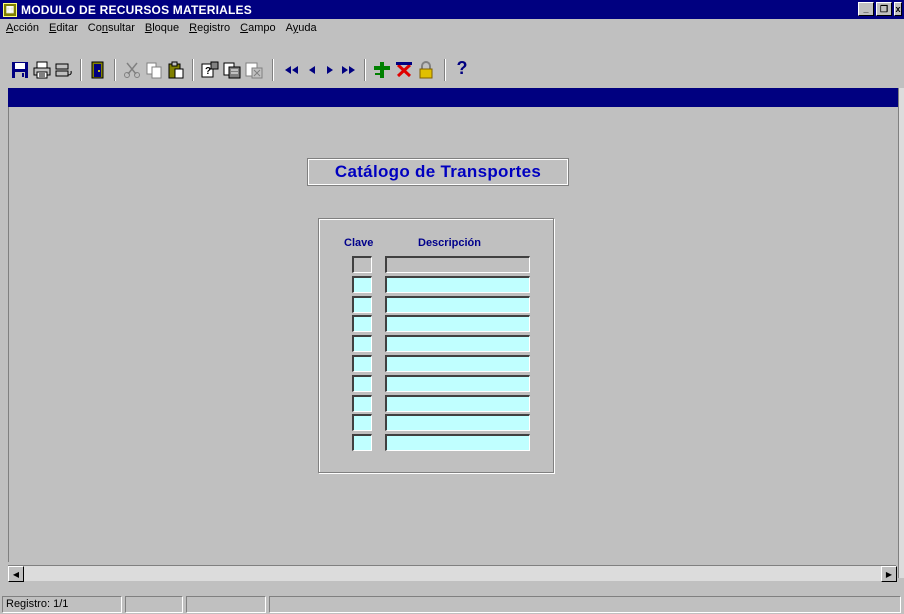  I want to click on execute-query-icon, so click(232, 70).